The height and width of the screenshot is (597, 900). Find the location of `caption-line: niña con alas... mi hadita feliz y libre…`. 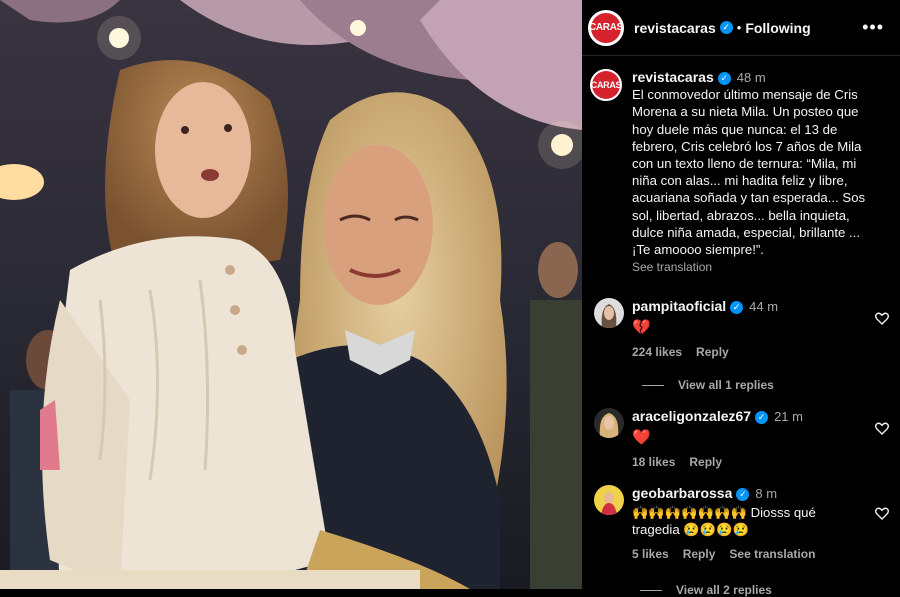

caption-line: niña con alas... mi hadita feliz y libre… is located at coordinates (740, 181).